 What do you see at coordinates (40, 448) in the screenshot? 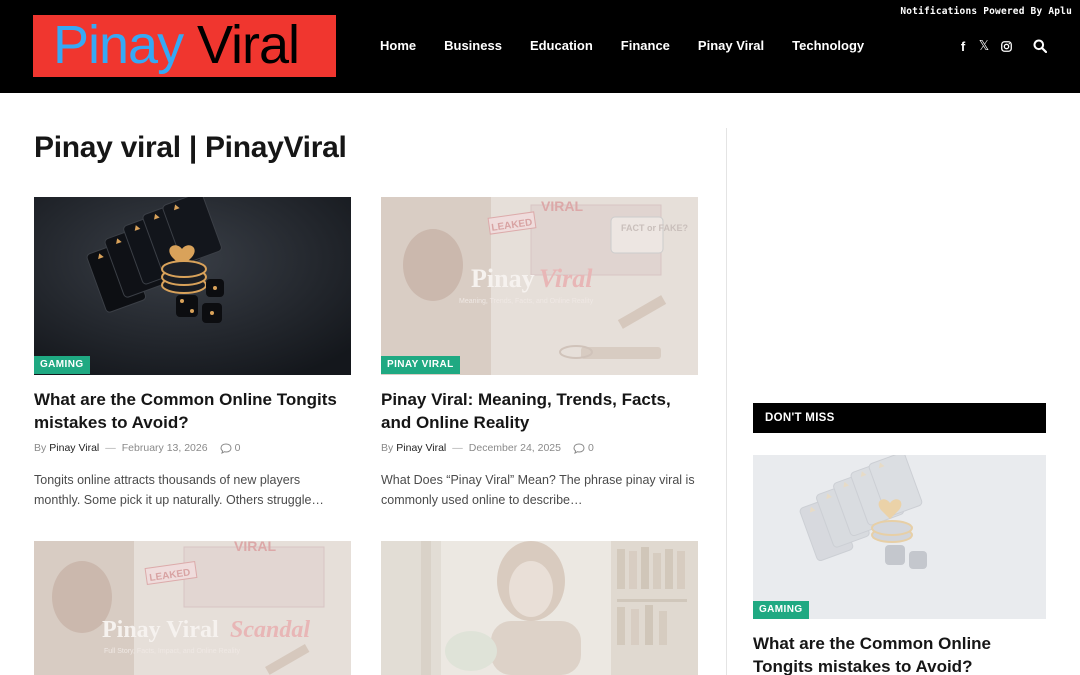
I see `post-1-by: By` at bounding box center [40, 448].